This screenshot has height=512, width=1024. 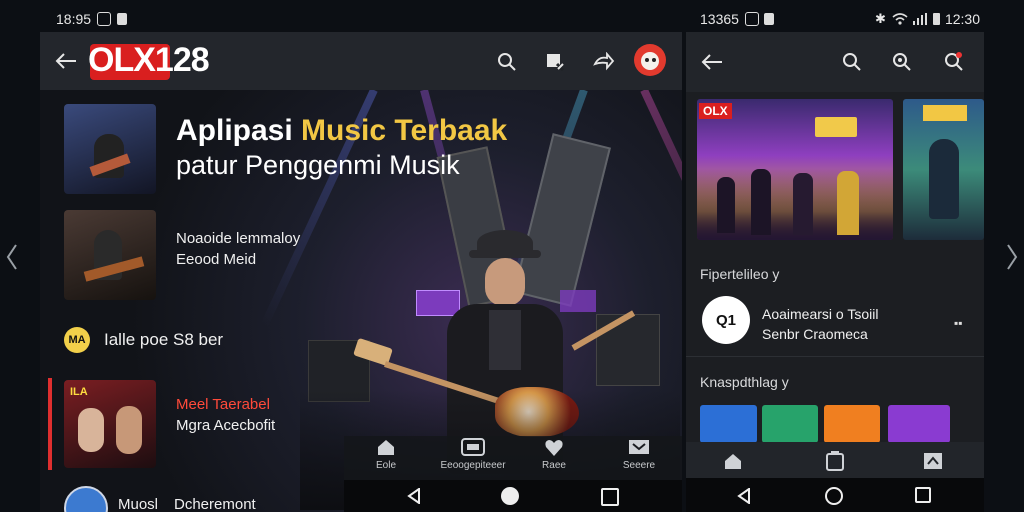 What do you see at coordinates (164, 339) in the screenshot?
I see `list-item-title: Ialle poe S8 ber` at bounding box center [164, 339].